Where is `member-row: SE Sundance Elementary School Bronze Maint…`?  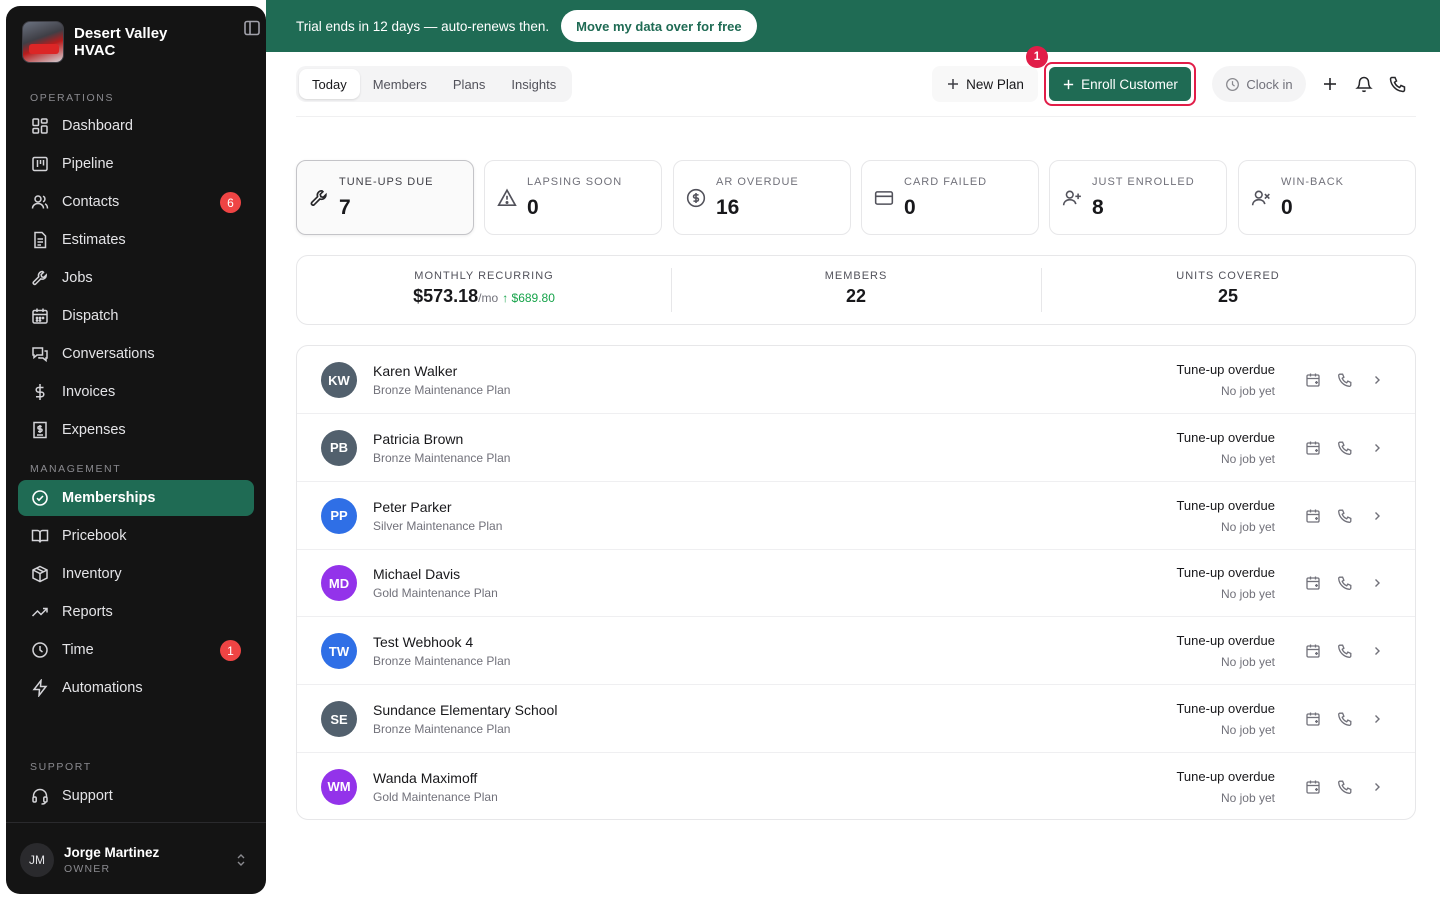
member-row: SE Sundance Elementary School Bronze Maint… is located at coordinates (856, 719).